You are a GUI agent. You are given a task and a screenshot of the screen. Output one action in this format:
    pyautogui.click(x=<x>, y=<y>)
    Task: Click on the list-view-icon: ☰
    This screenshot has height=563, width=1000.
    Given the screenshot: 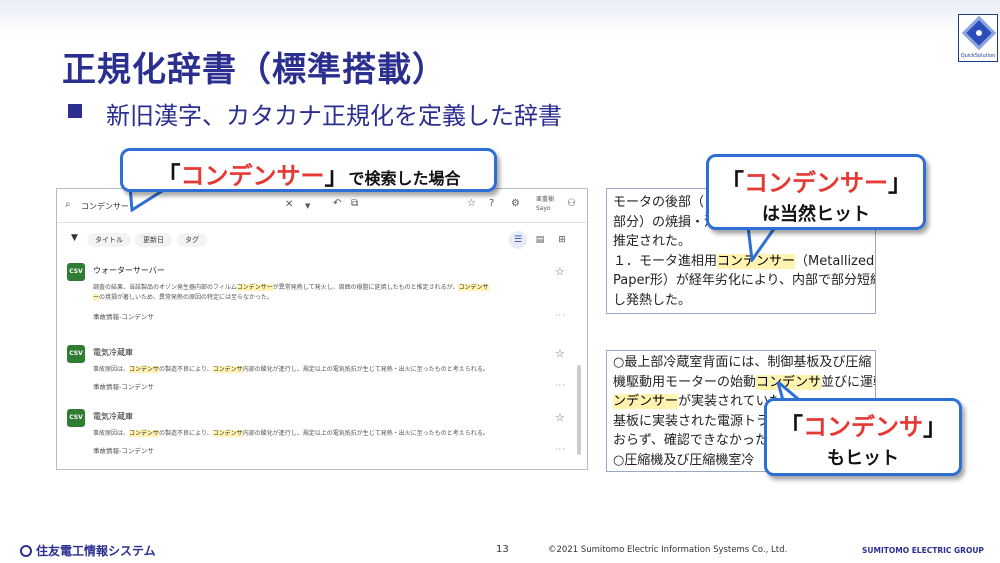 What is the action you would take?
    pyautogui.click(x=518, y=240)
    